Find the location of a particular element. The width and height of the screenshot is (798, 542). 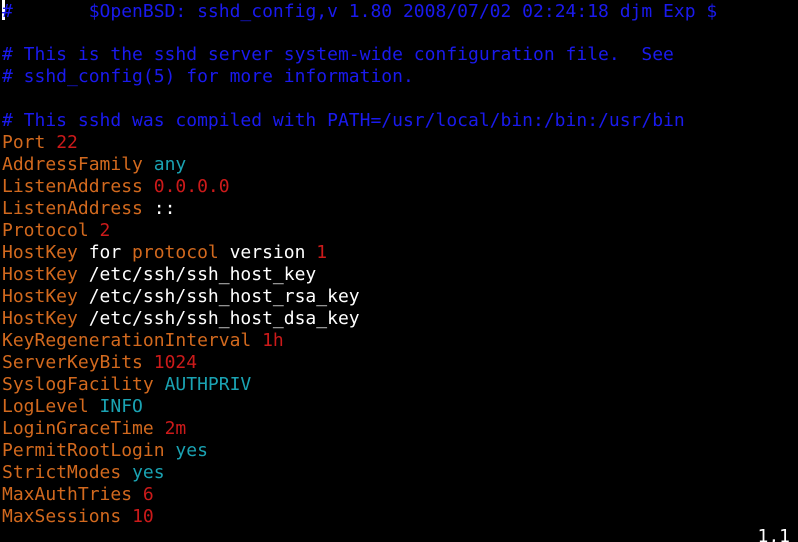

syntax-token-keyword: SyslogFacility is located at coordinates (78, 384).